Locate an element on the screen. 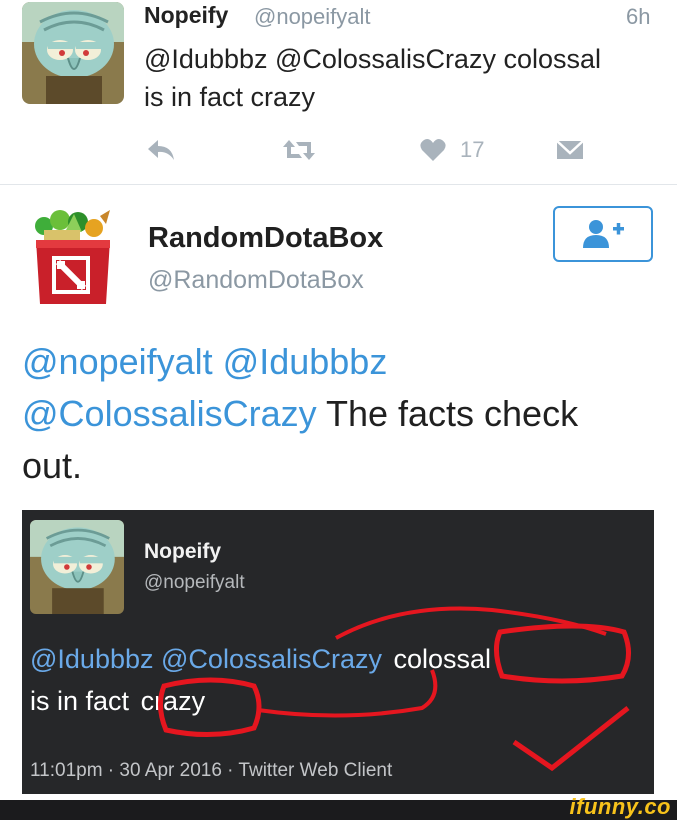 The height and width of the screenshot is (820, 677). mention-link: @Idubbbz is located at coordinates (305, 361).